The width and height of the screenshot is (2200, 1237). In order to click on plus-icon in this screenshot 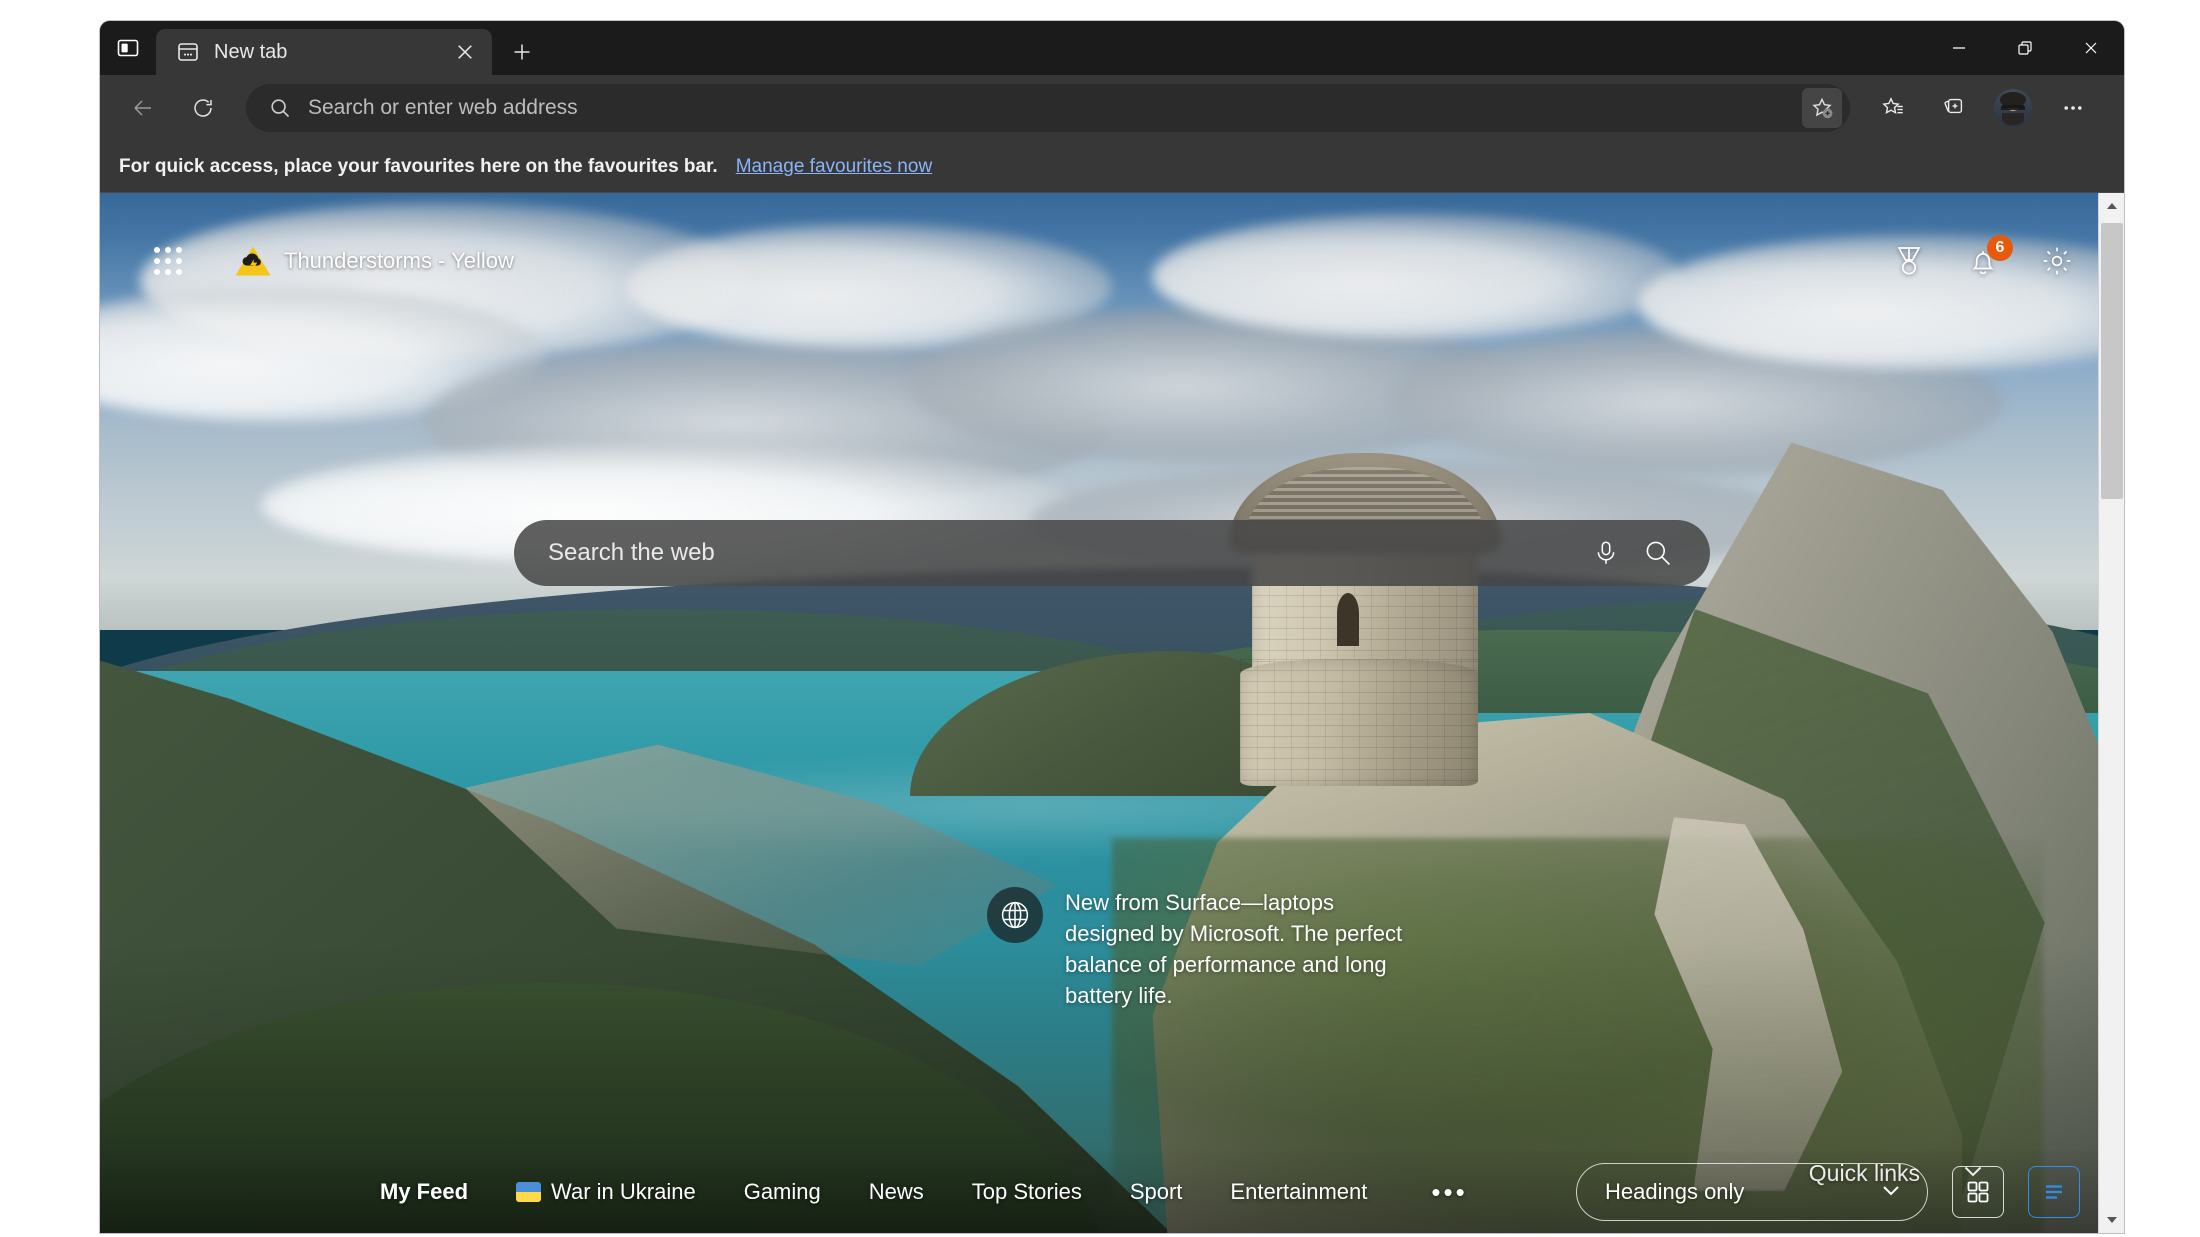, I will do `click(522, 52)`.